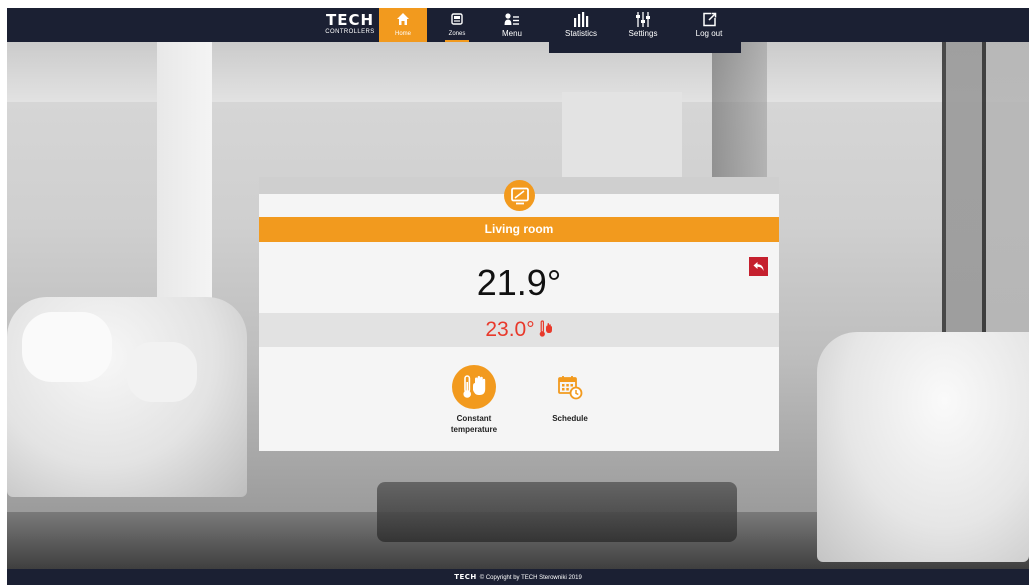 This screenshot has width=1029, height=585. What do you see at coordinates (570, 418) in the screenshot?
I see `mode-schedule-label: Schedule` at bounding box center [570, 418].